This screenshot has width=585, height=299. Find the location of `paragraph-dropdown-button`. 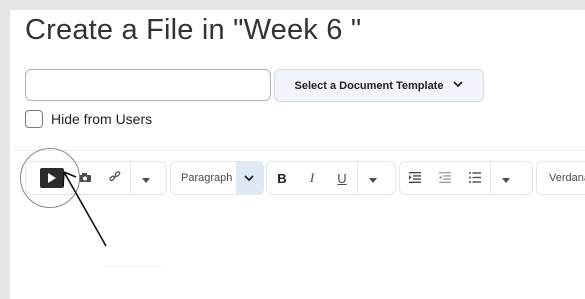

paragraph-dropdown-button is located at coordinates (249, 178).